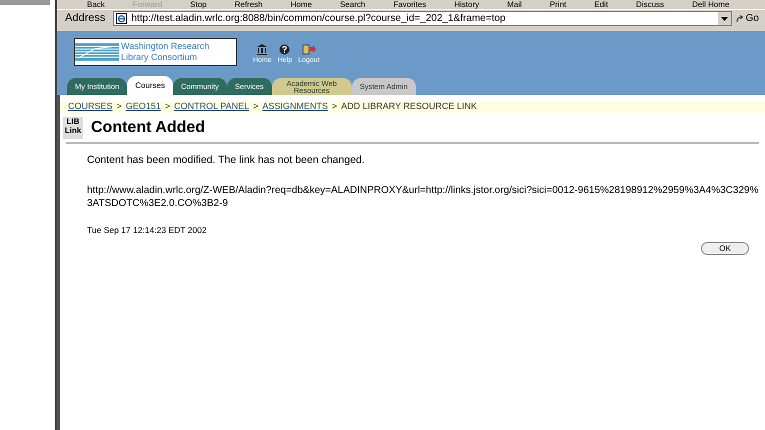  What do you see at coordinates (85, 18) in the screenshot?
I see `address-label: Address` at bounding box center [85, 18].